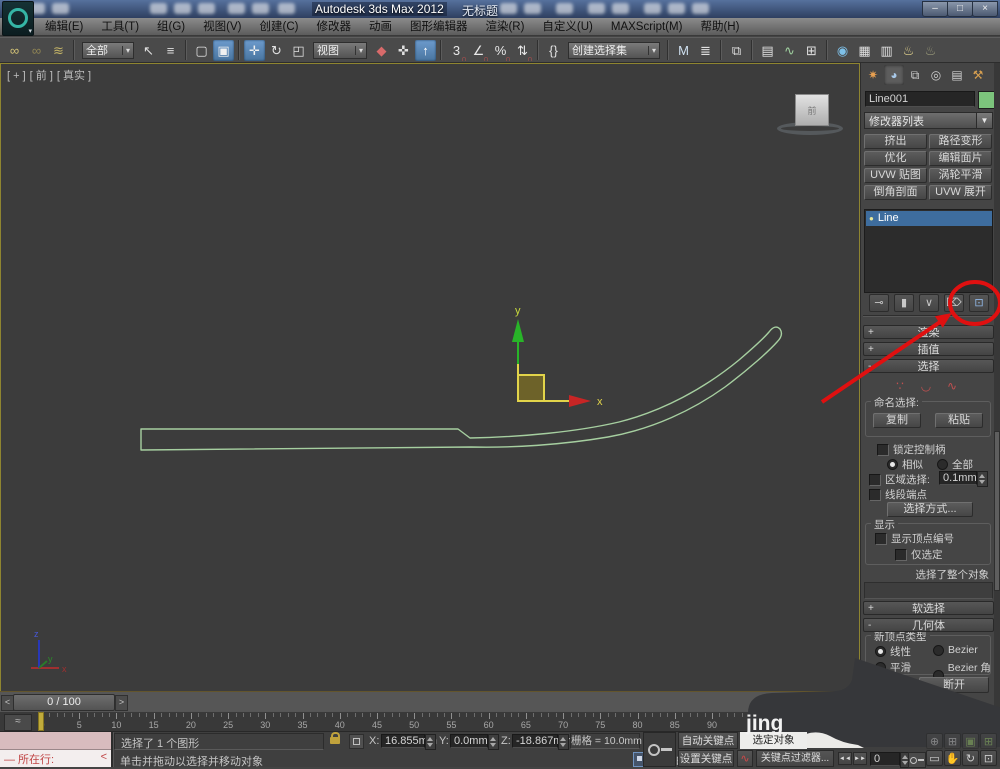  Describe the element at coordinates (74, 76) in the screenshot. I see `viewport-shading-menu: [ 真实 ]` at that location.